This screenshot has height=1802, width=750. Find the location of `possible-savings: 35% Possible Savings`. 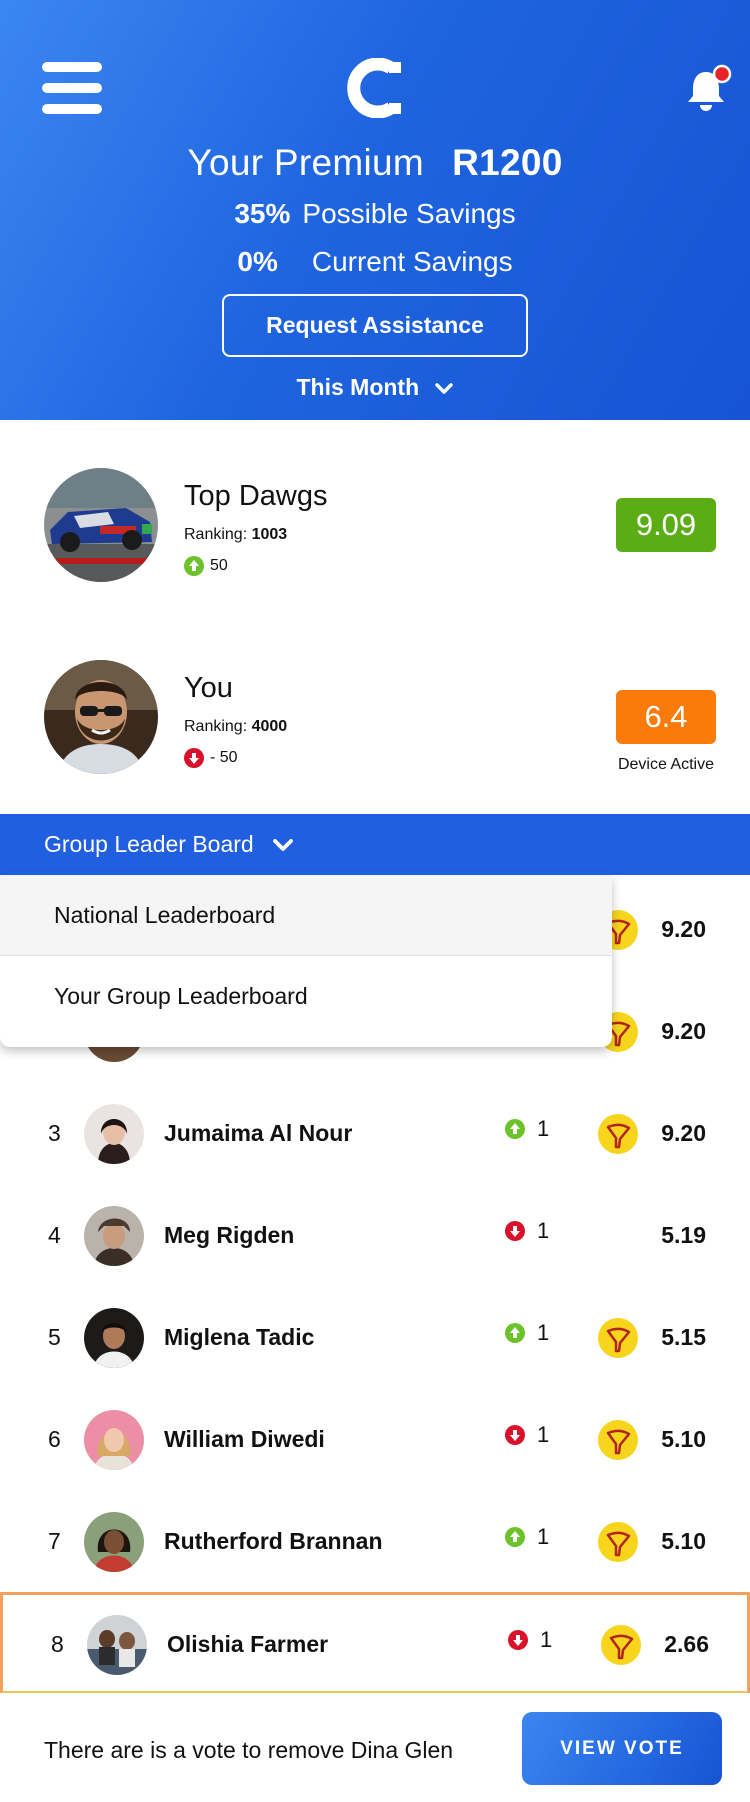

possible-savings: 35% Possible Savings is located at coordinates (375, 214).